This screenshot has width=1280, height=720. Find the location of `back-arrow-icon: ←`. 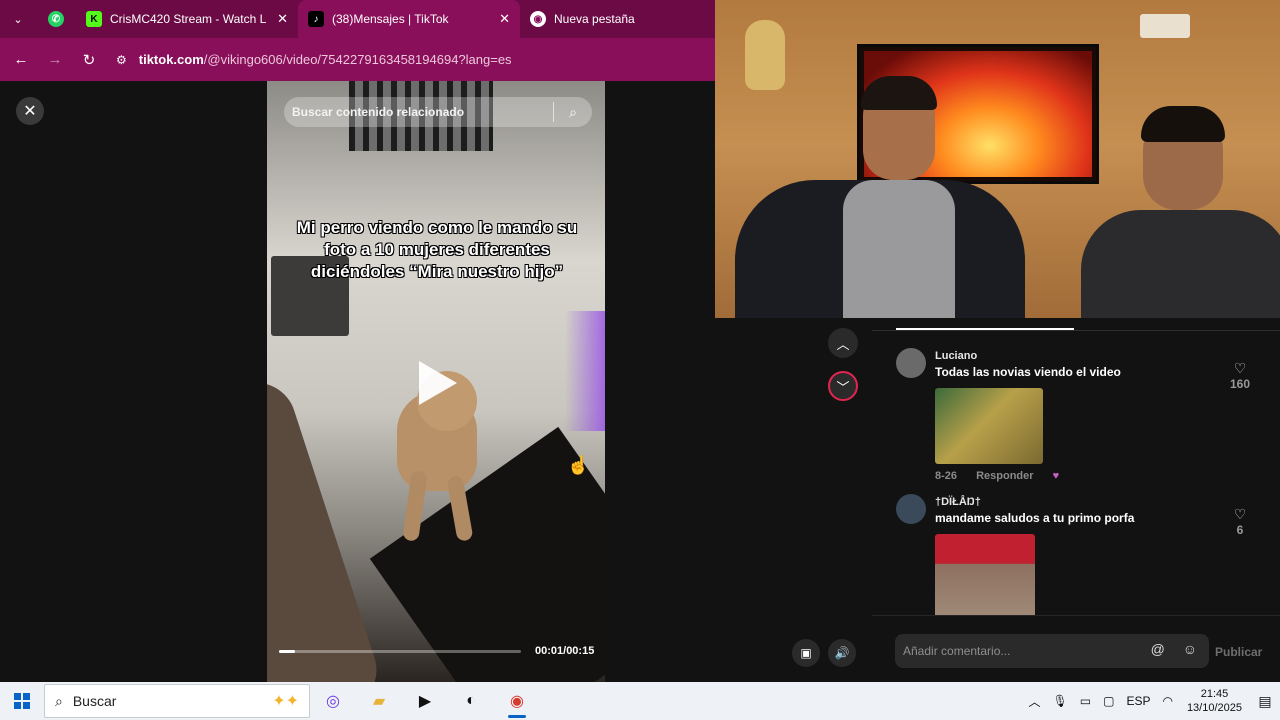

back-arrow-icon: ← is located at coordinates (21, 59).